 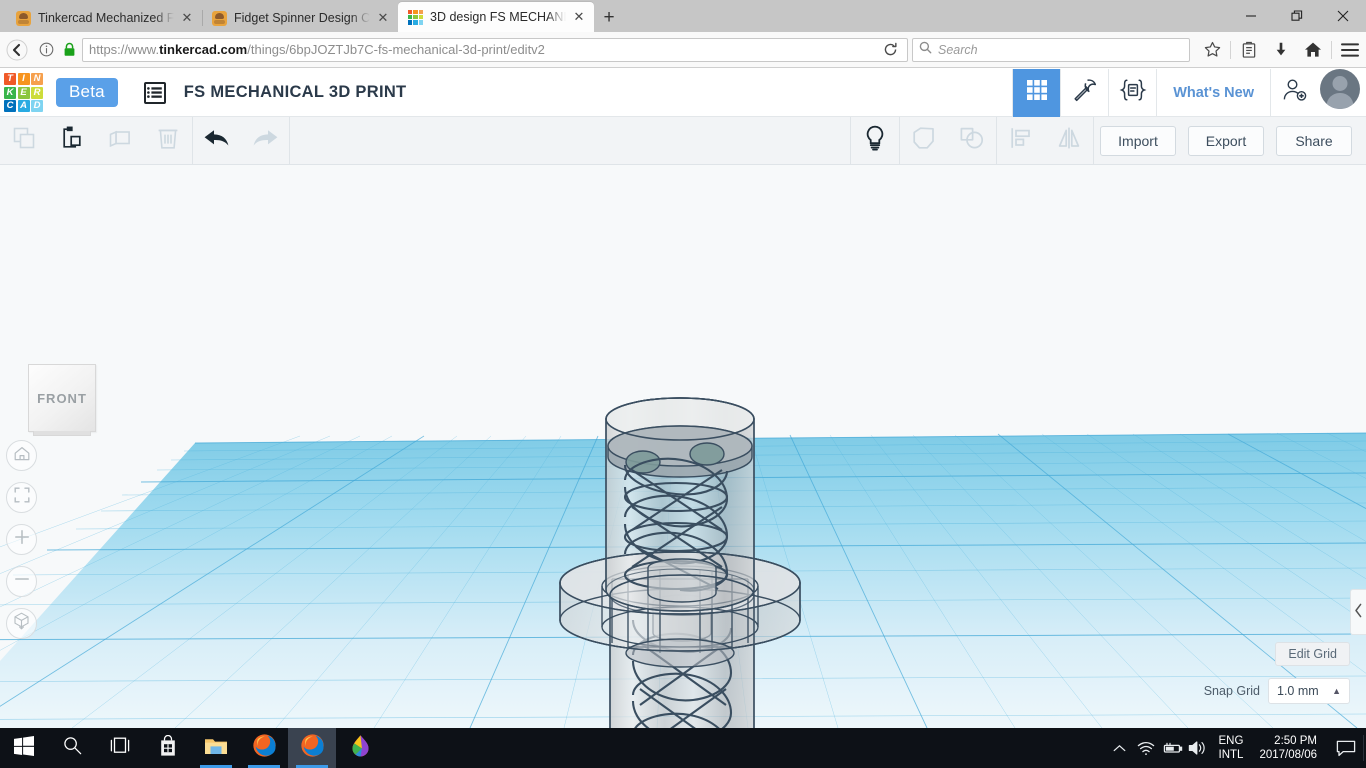 I want to click on avatar, so click(x=1340, y=88).